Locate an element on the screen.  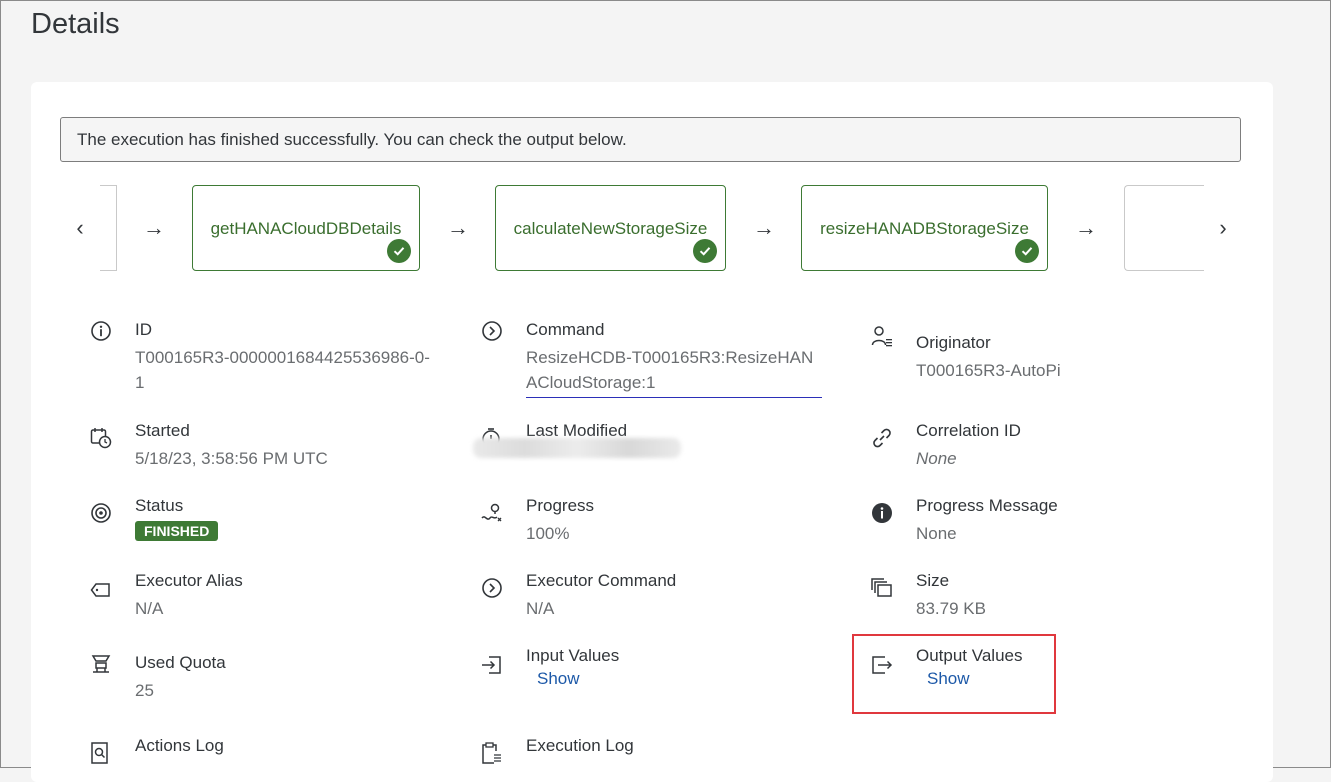
clipboard-list-icon is located at coordinates (493, 754).